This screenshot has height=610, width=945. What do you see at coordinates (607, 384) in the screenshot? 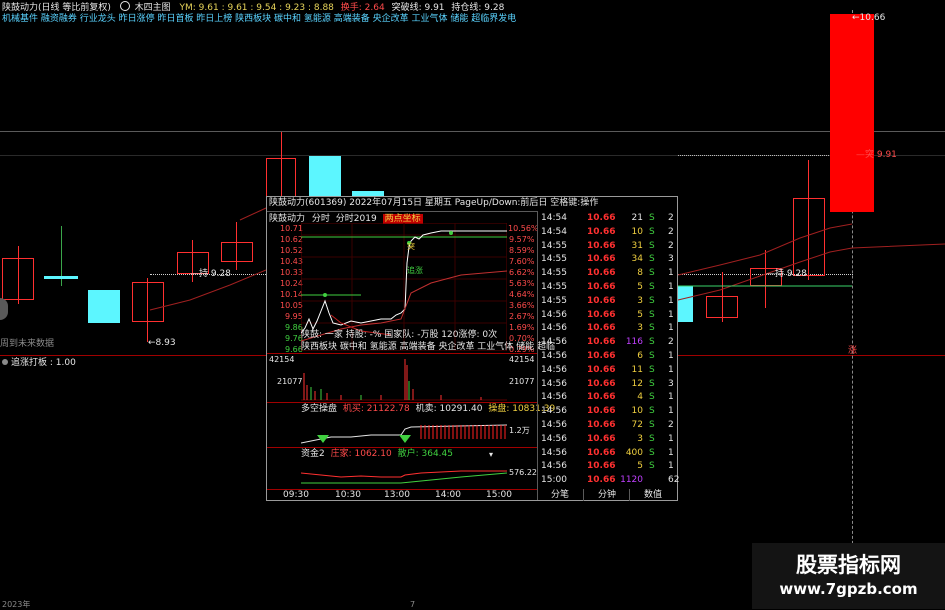
I see `tick-row: 14:56 10.66 12 S 3` at bounding box center [607, 384].